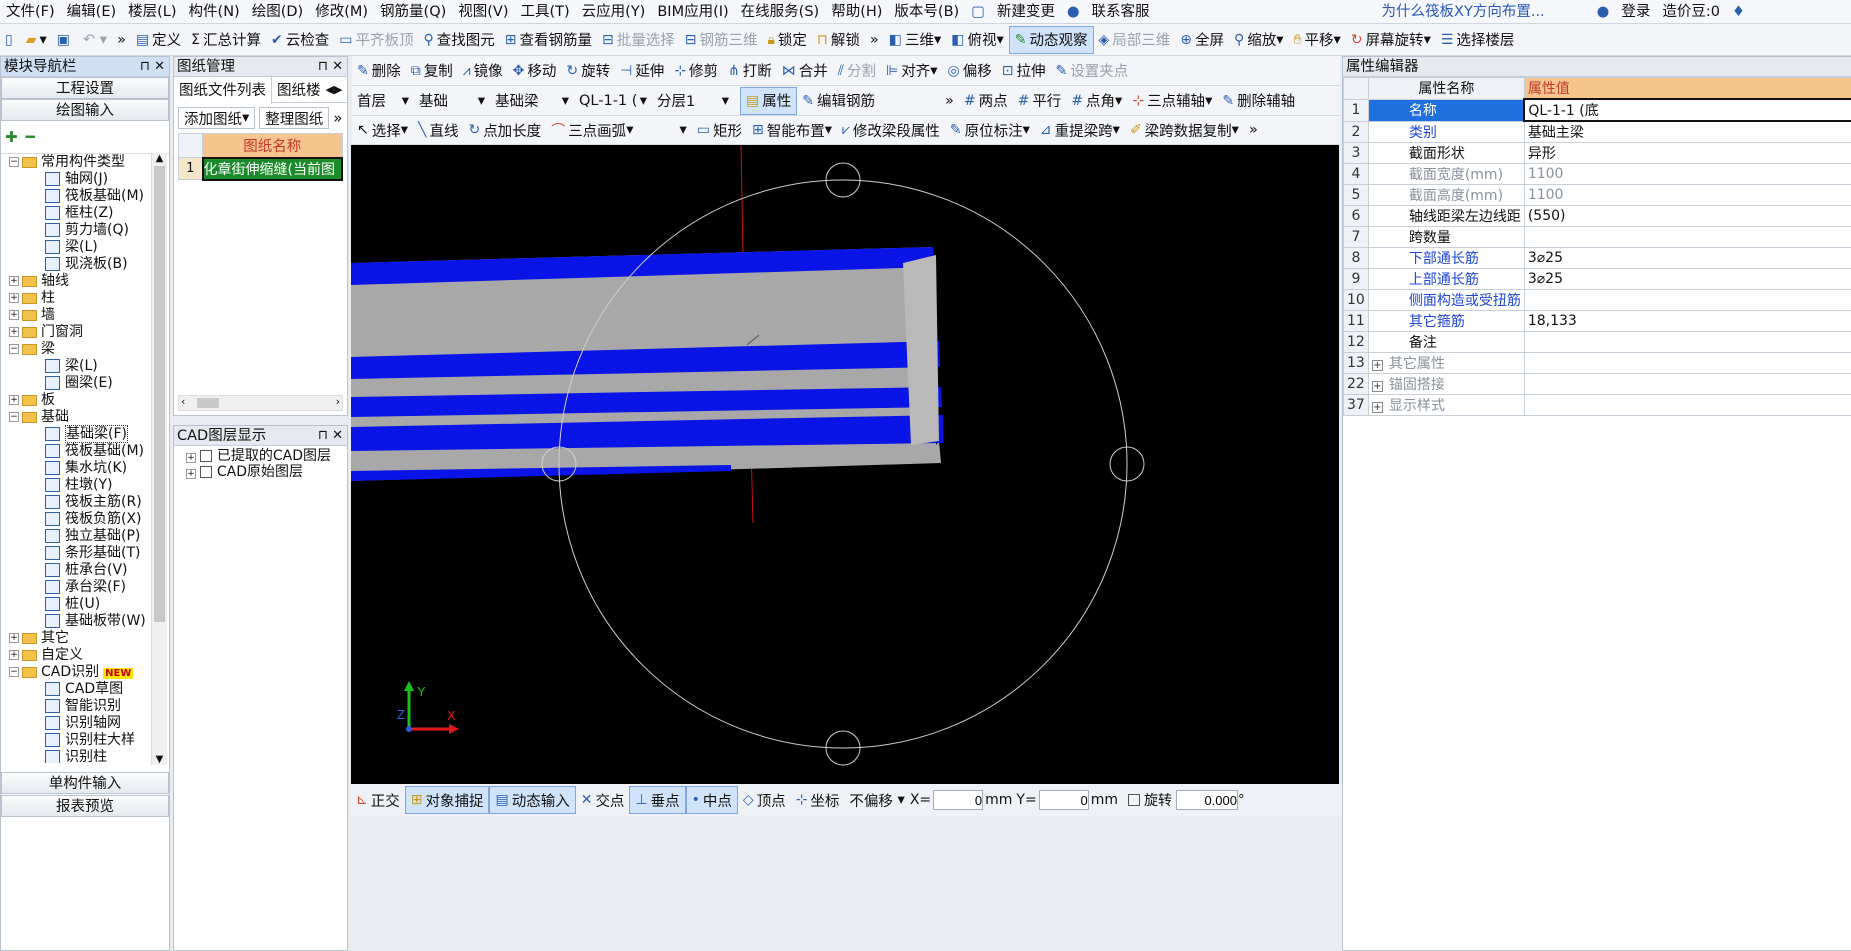 The width and height of the screenshot is (1851, 951). I want to click on mirror-button: ⩘ 镜像, so click(483, 71).